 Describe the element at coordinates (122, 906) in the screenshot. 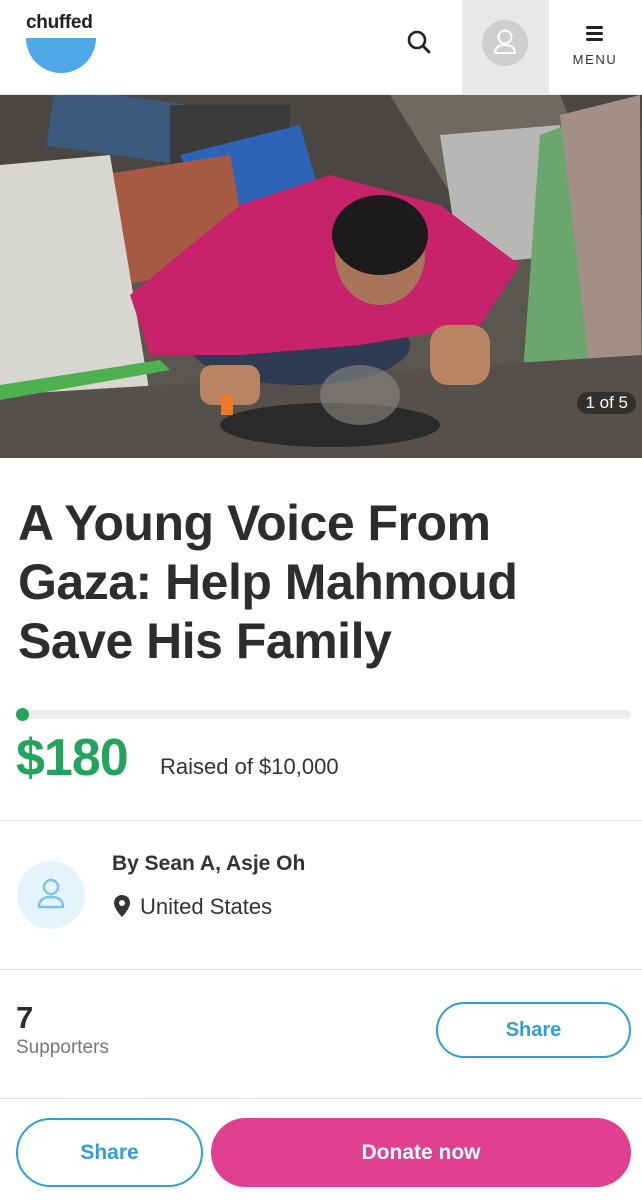

I see `location-pin-icon` at that location.